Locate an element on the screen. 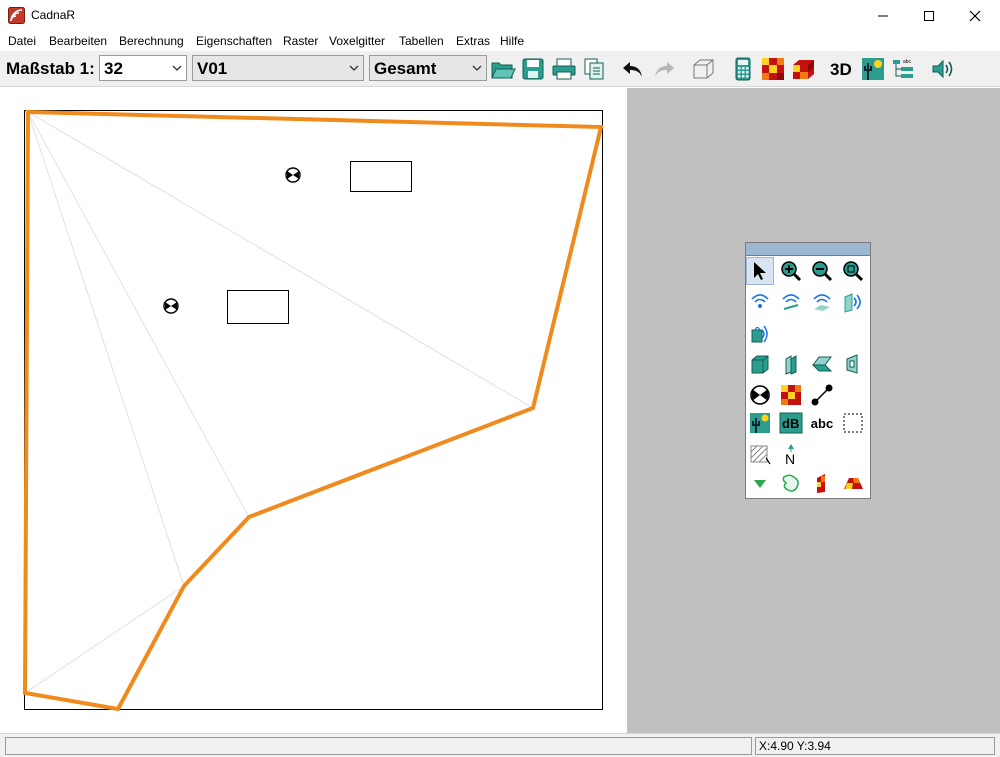  save-icon is located at coordinates (533, 69).